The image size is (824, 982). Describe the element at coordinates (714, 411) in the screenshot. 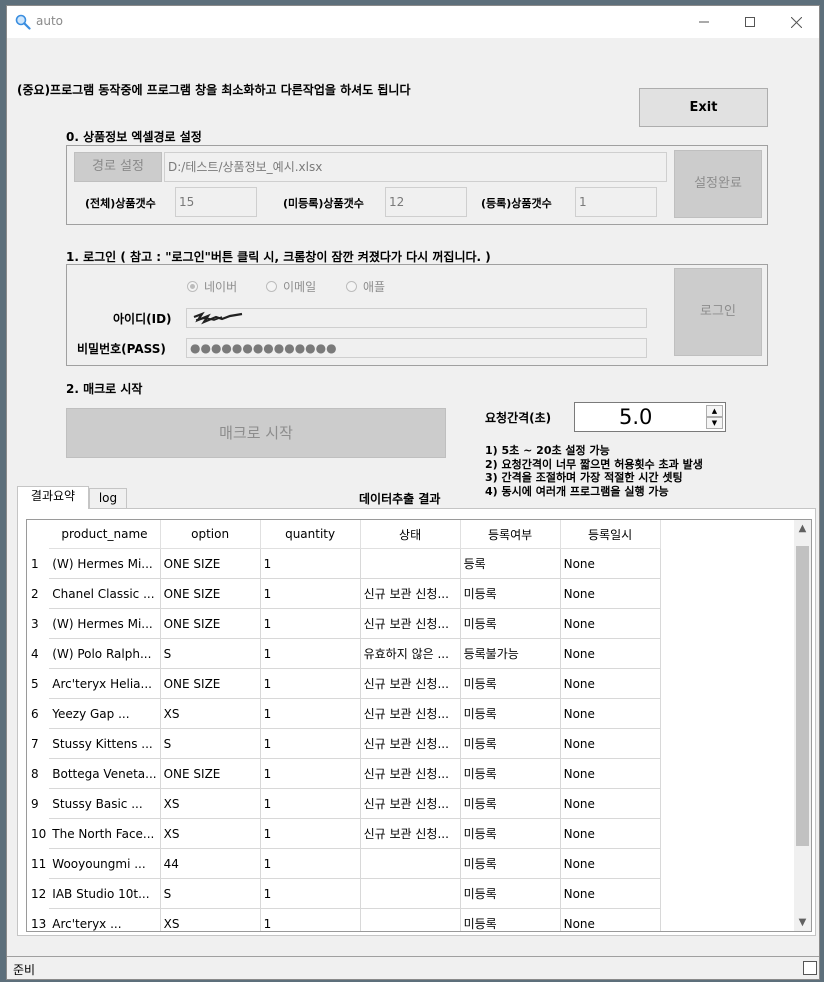

I see `spin-up-button: ▲` at that location.